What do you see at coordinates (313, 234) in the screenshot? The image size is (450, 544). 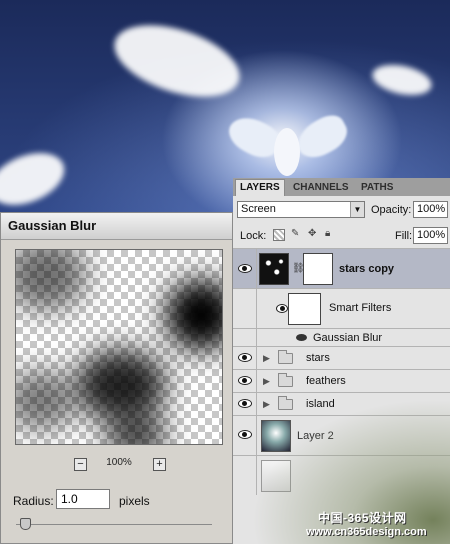 I see `lock-move-icon: ✥` at bounding box center [313, 234].